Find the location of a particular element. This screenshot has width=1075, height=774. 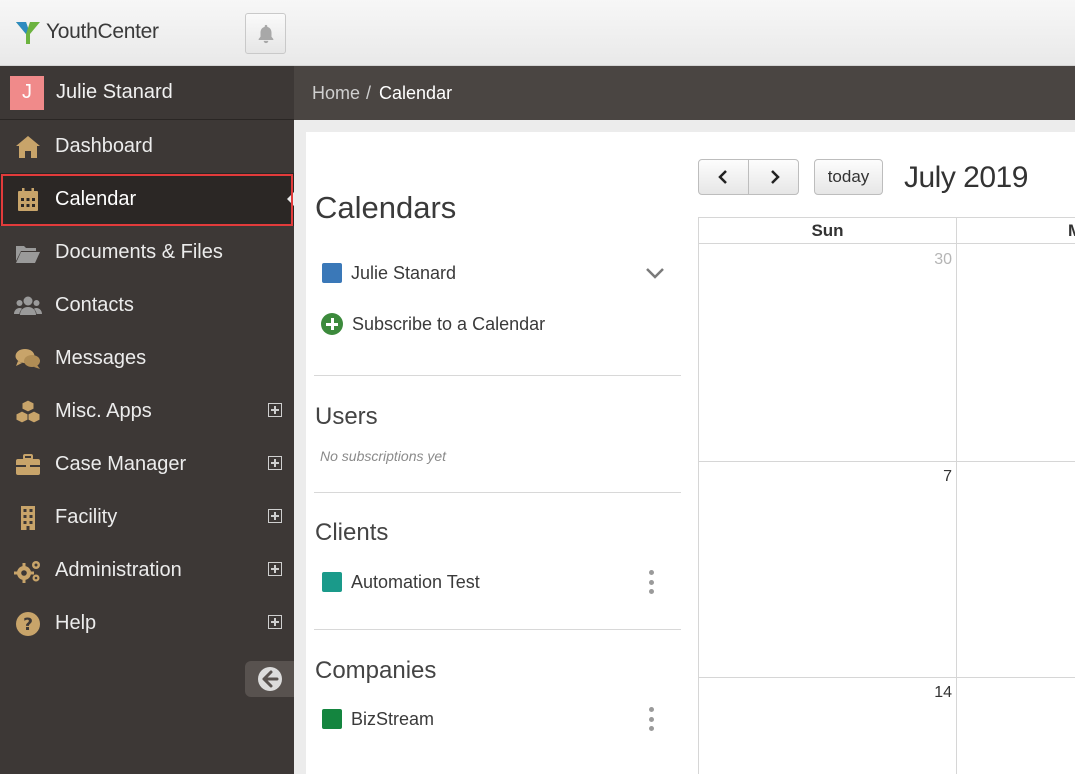

sidebar-item-dashboard: Dashboard is located at coordinates (147, 146).